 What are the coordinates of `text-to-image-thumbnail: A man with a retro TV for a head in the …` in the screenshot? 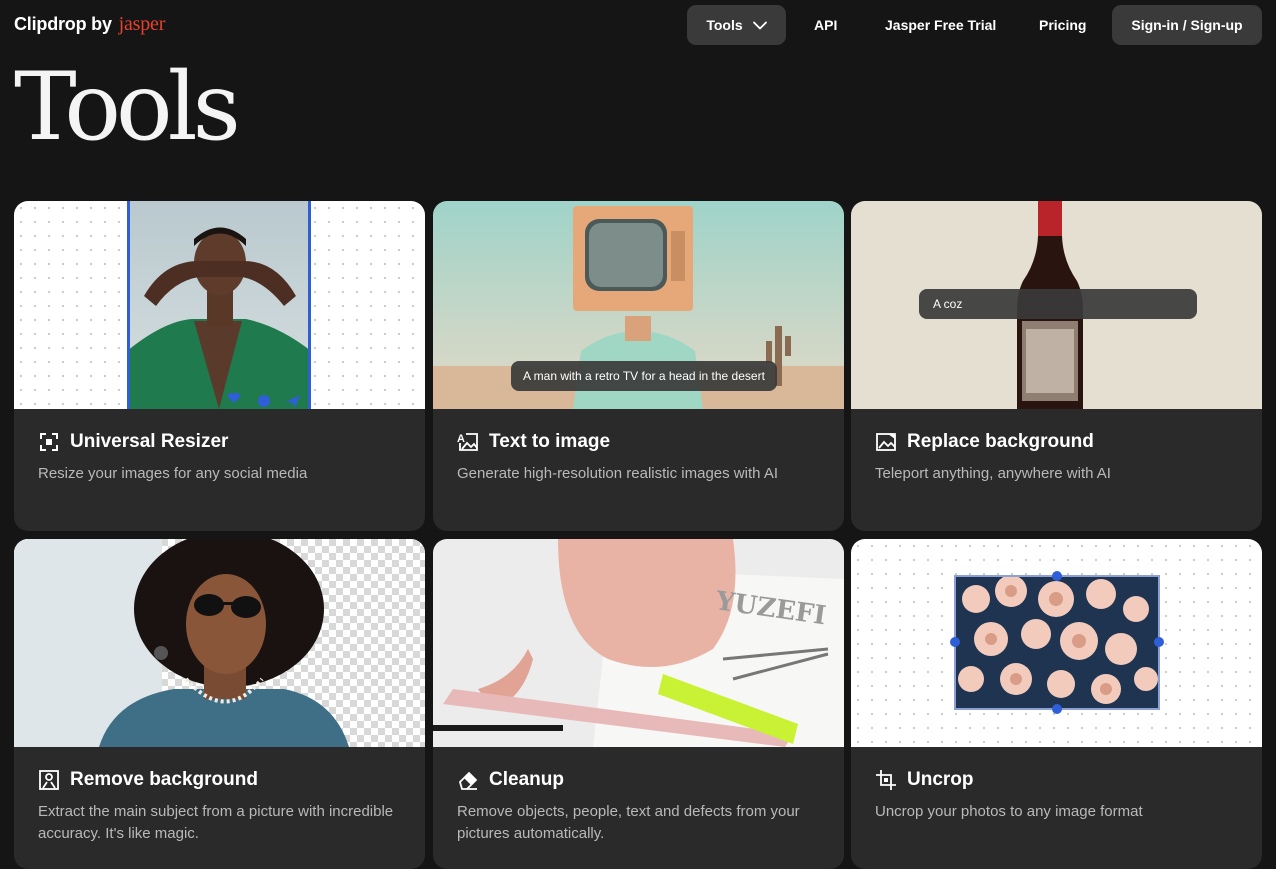 It's located at (638, 305).